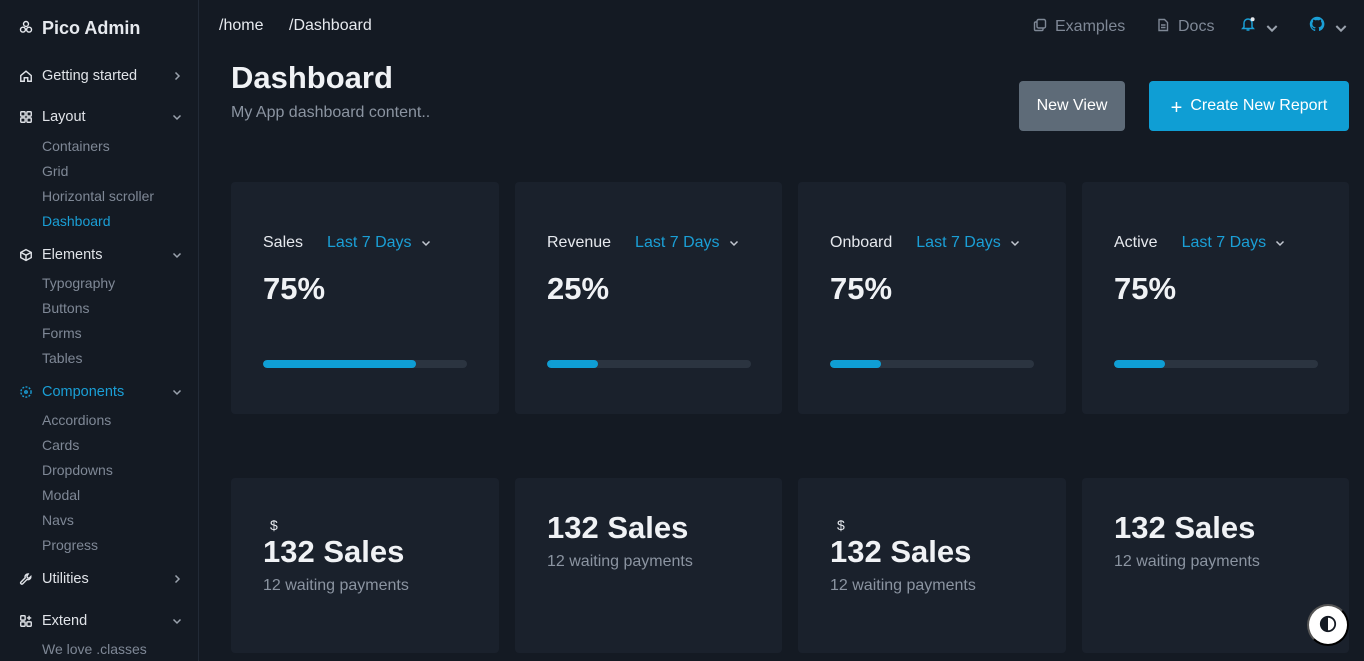 Image resolution: width=1364 pixels, height=661 pixels. I want to click on sidebar-item-containers: Containers, so click(76, 146).